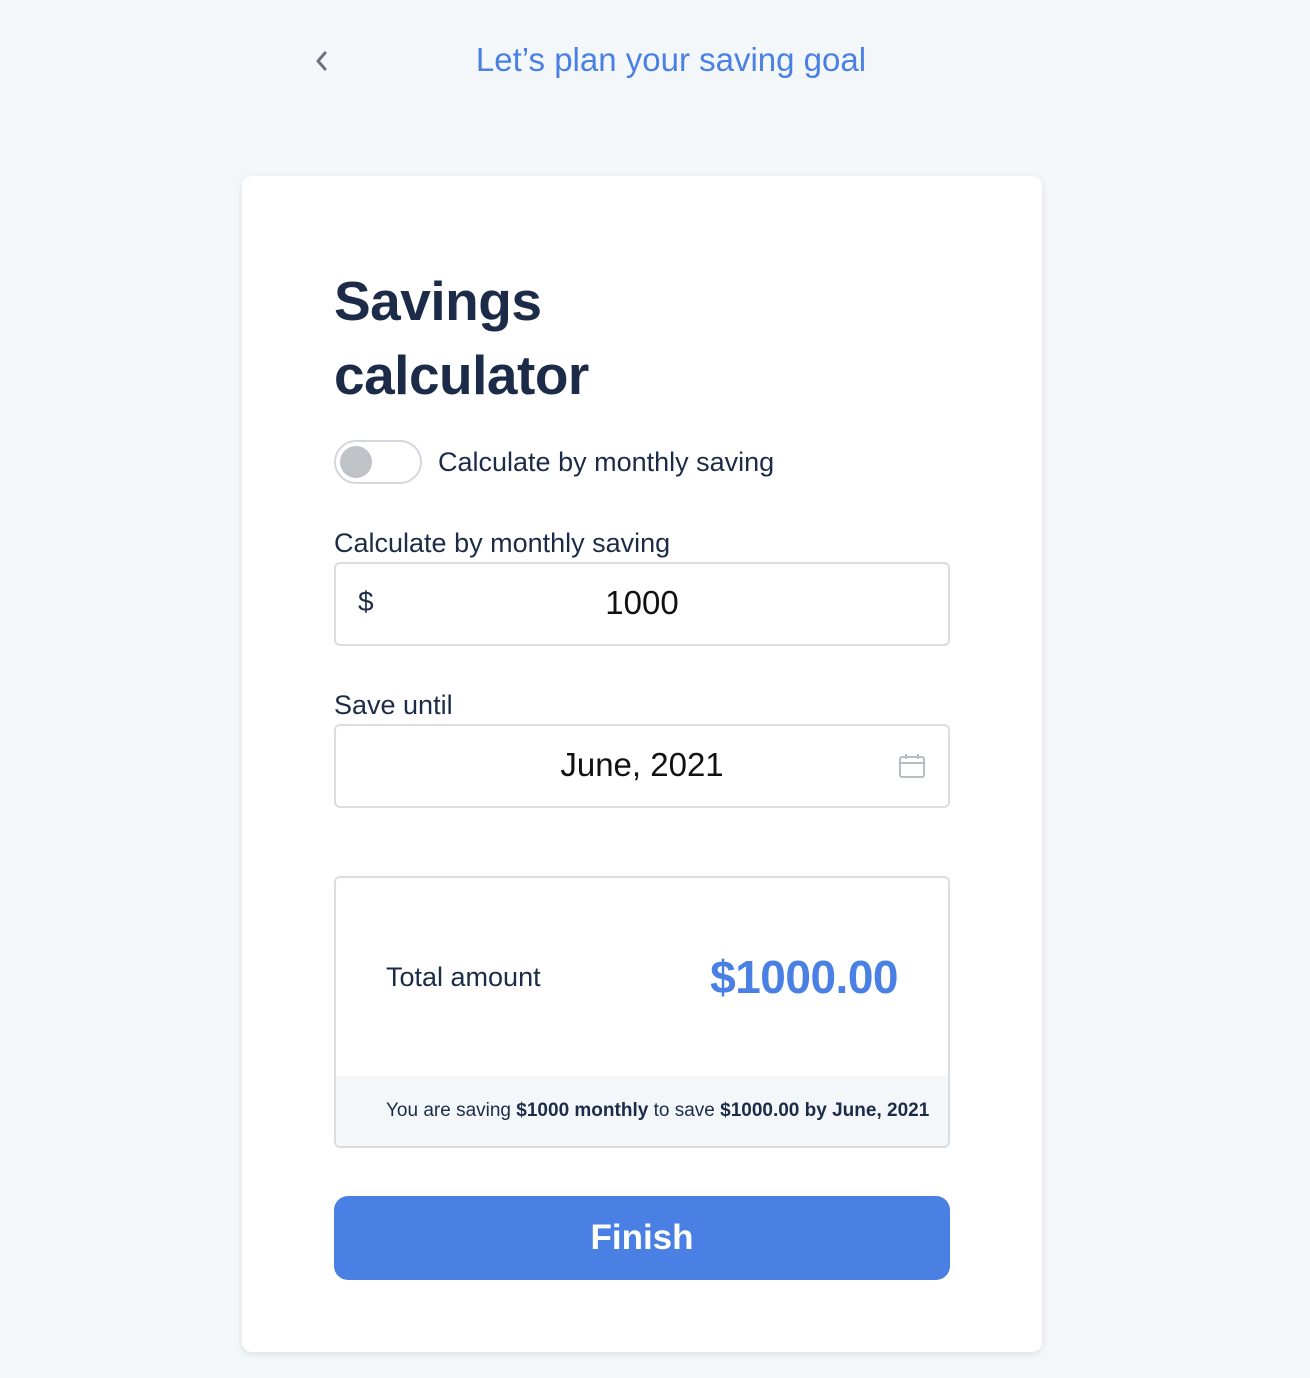  What do you see at coordinates (606, 461) in the screenshot?
I see `toggle-label: Calculate by monthly saving` at bounding box center [606, 461].